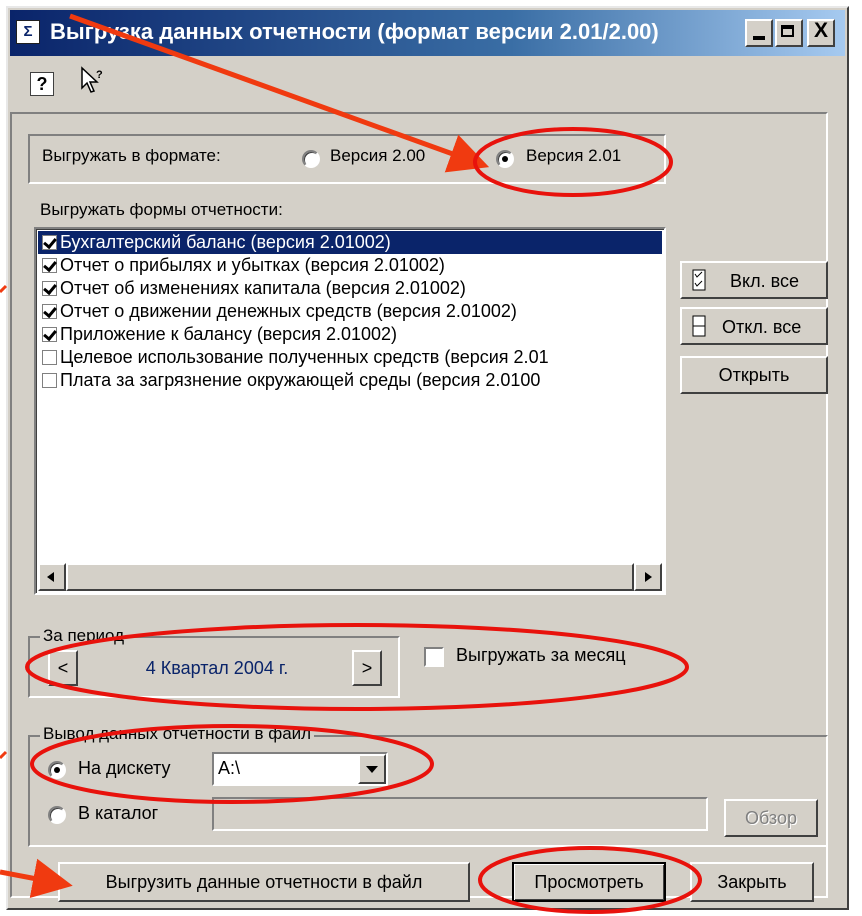 This screenshot has width=862, height=916. What do you see at coordinates (762, 327) in the screenshot?
I see `uncheck-all-label: Откл. все` at bounding box center [762, 327].